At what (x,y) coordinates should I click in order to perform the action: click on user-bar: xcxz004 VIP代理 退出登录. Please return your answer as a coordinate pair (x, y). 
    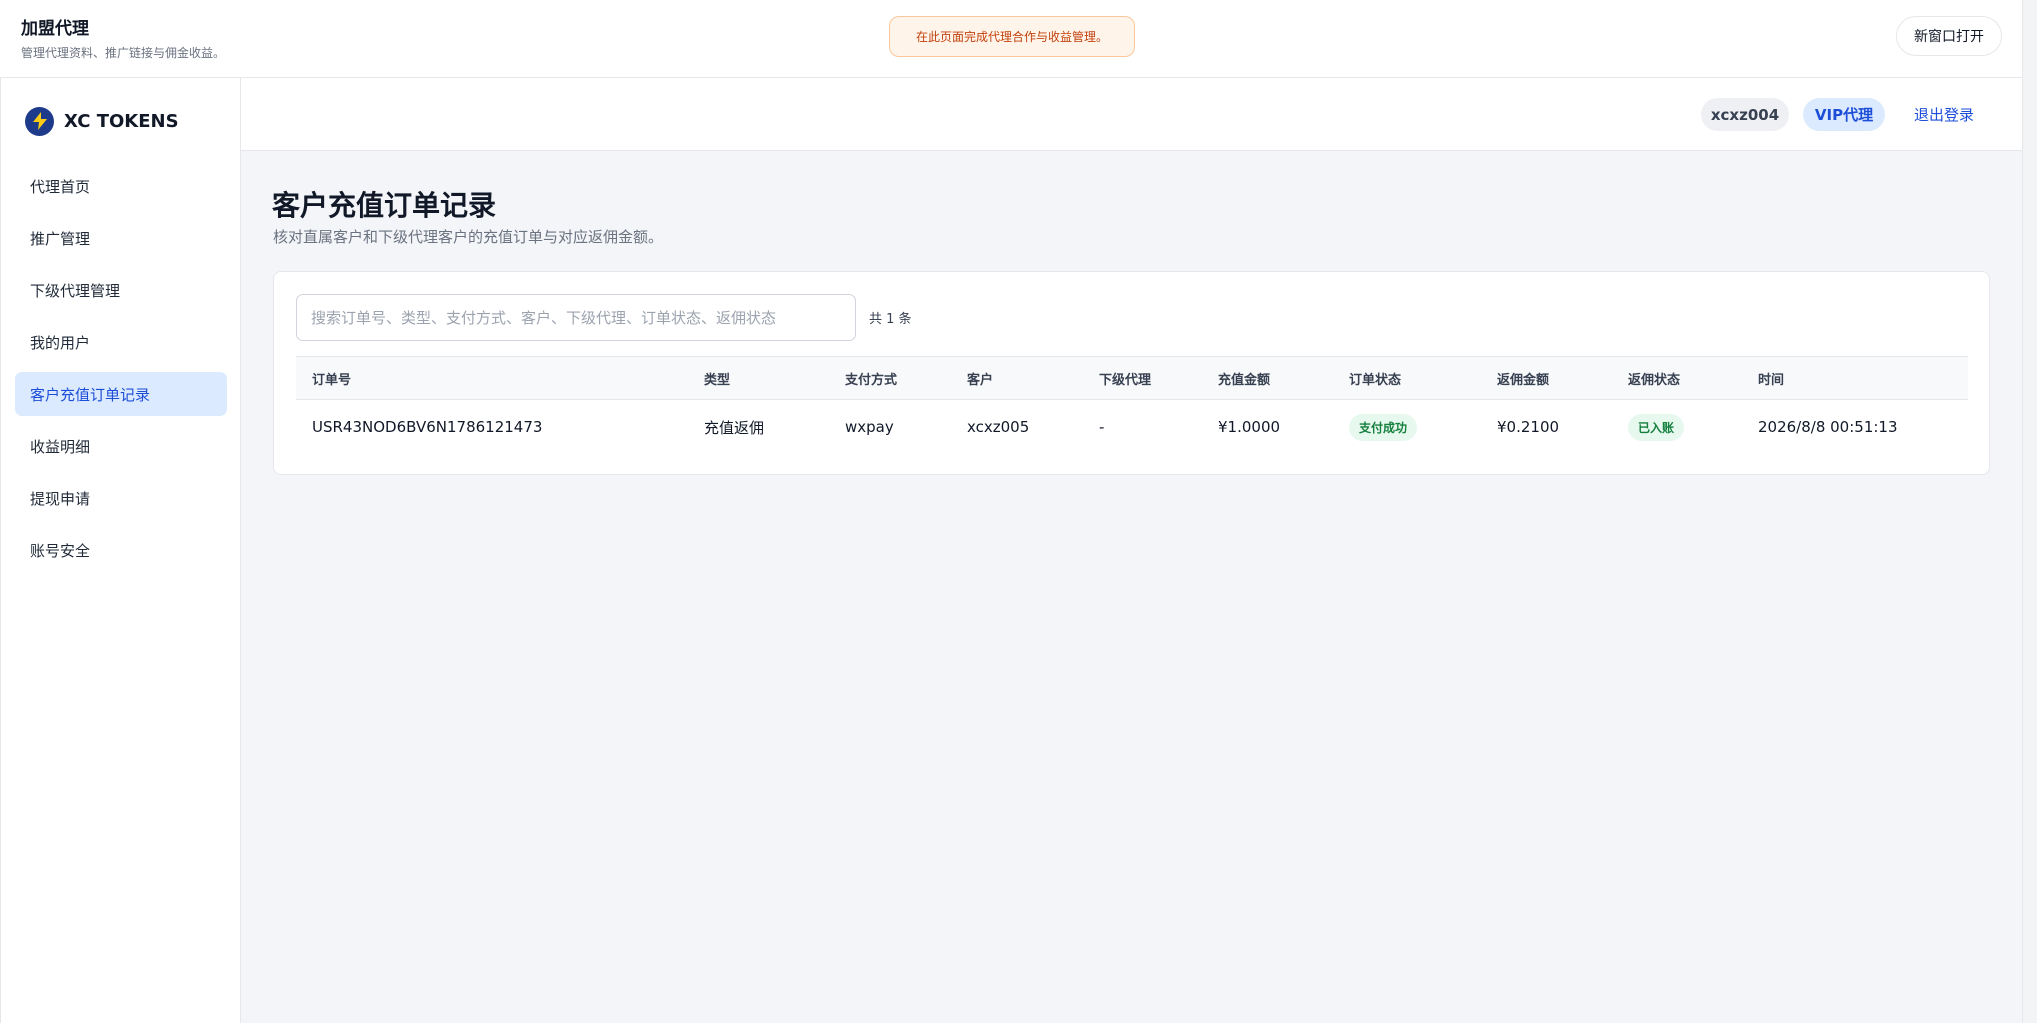
    Looking at the image, I should click on (1131, 114).